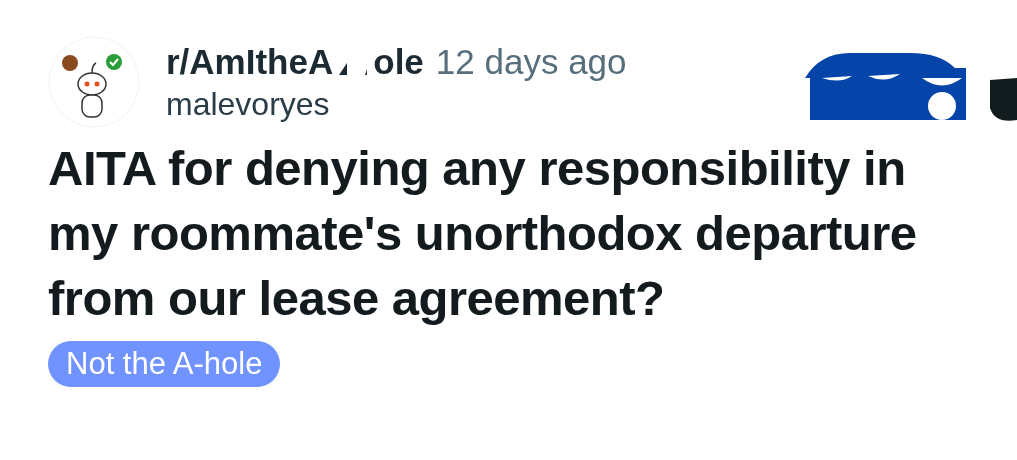  Describe the element at coordinates (1003, 99) in the screenshot. I see `cropped-icon` at that location.